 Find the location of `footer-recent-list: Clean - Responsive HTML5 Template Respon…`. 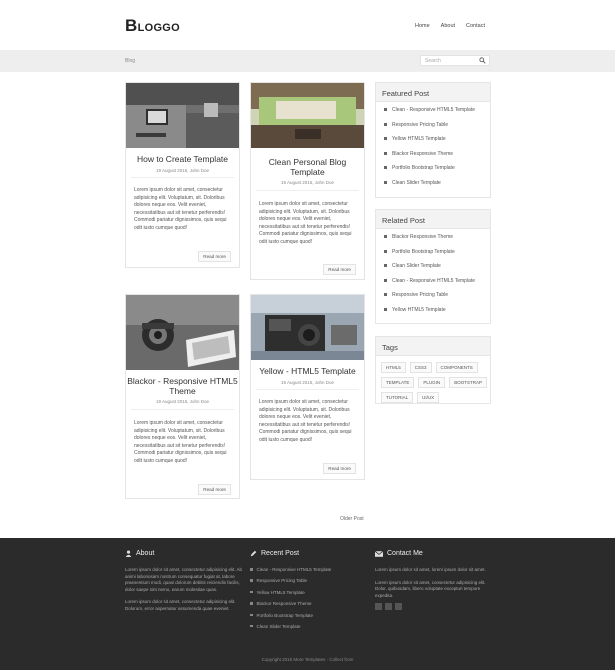

footer-recent-list: Clean - Responsive HTML5 Template Respon… is located at coordinates (310, 601).